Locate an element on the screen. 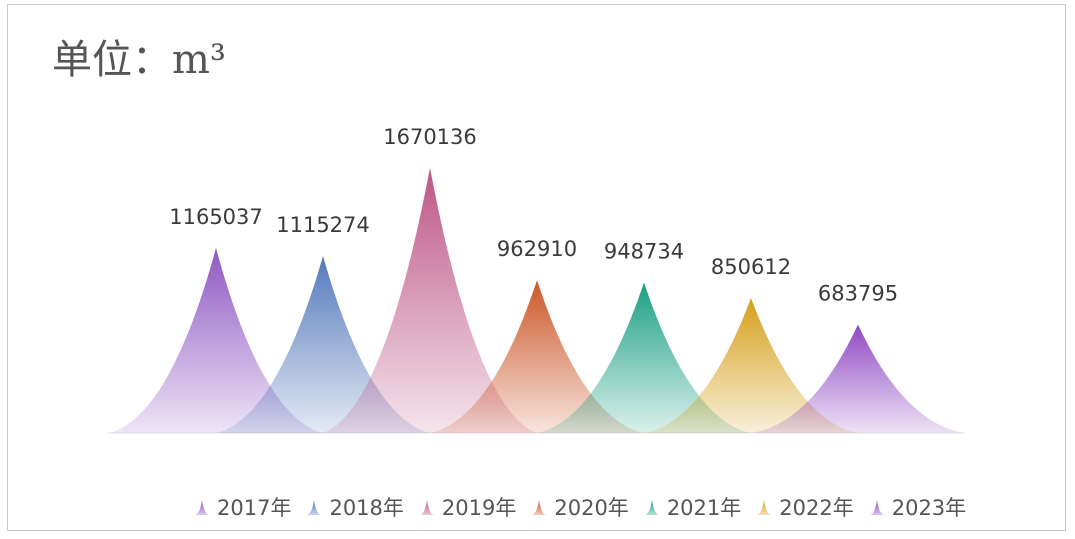 Image resolution: width=1075 pixels, height=539 pixels. legend-label: 2023年 is located at coordinates (929, 508).